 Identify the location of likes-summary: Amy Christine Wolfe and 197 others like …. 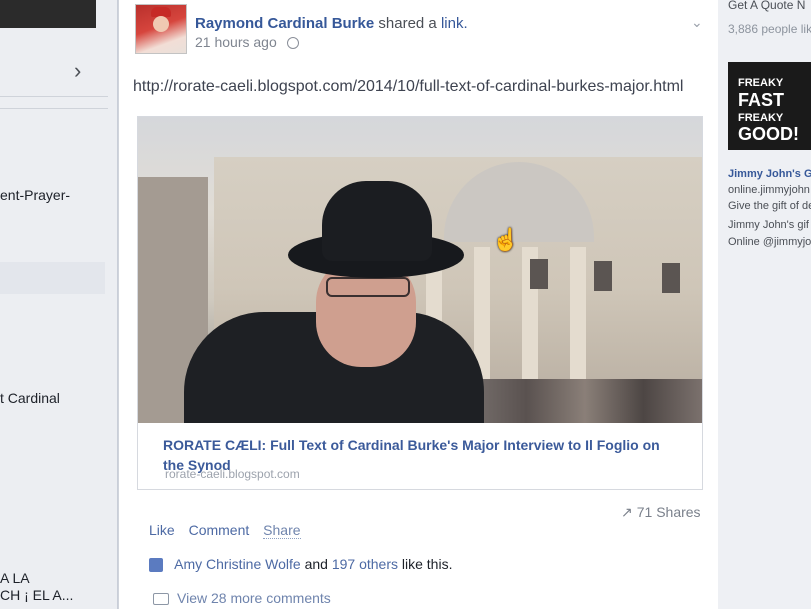
(301, 564).